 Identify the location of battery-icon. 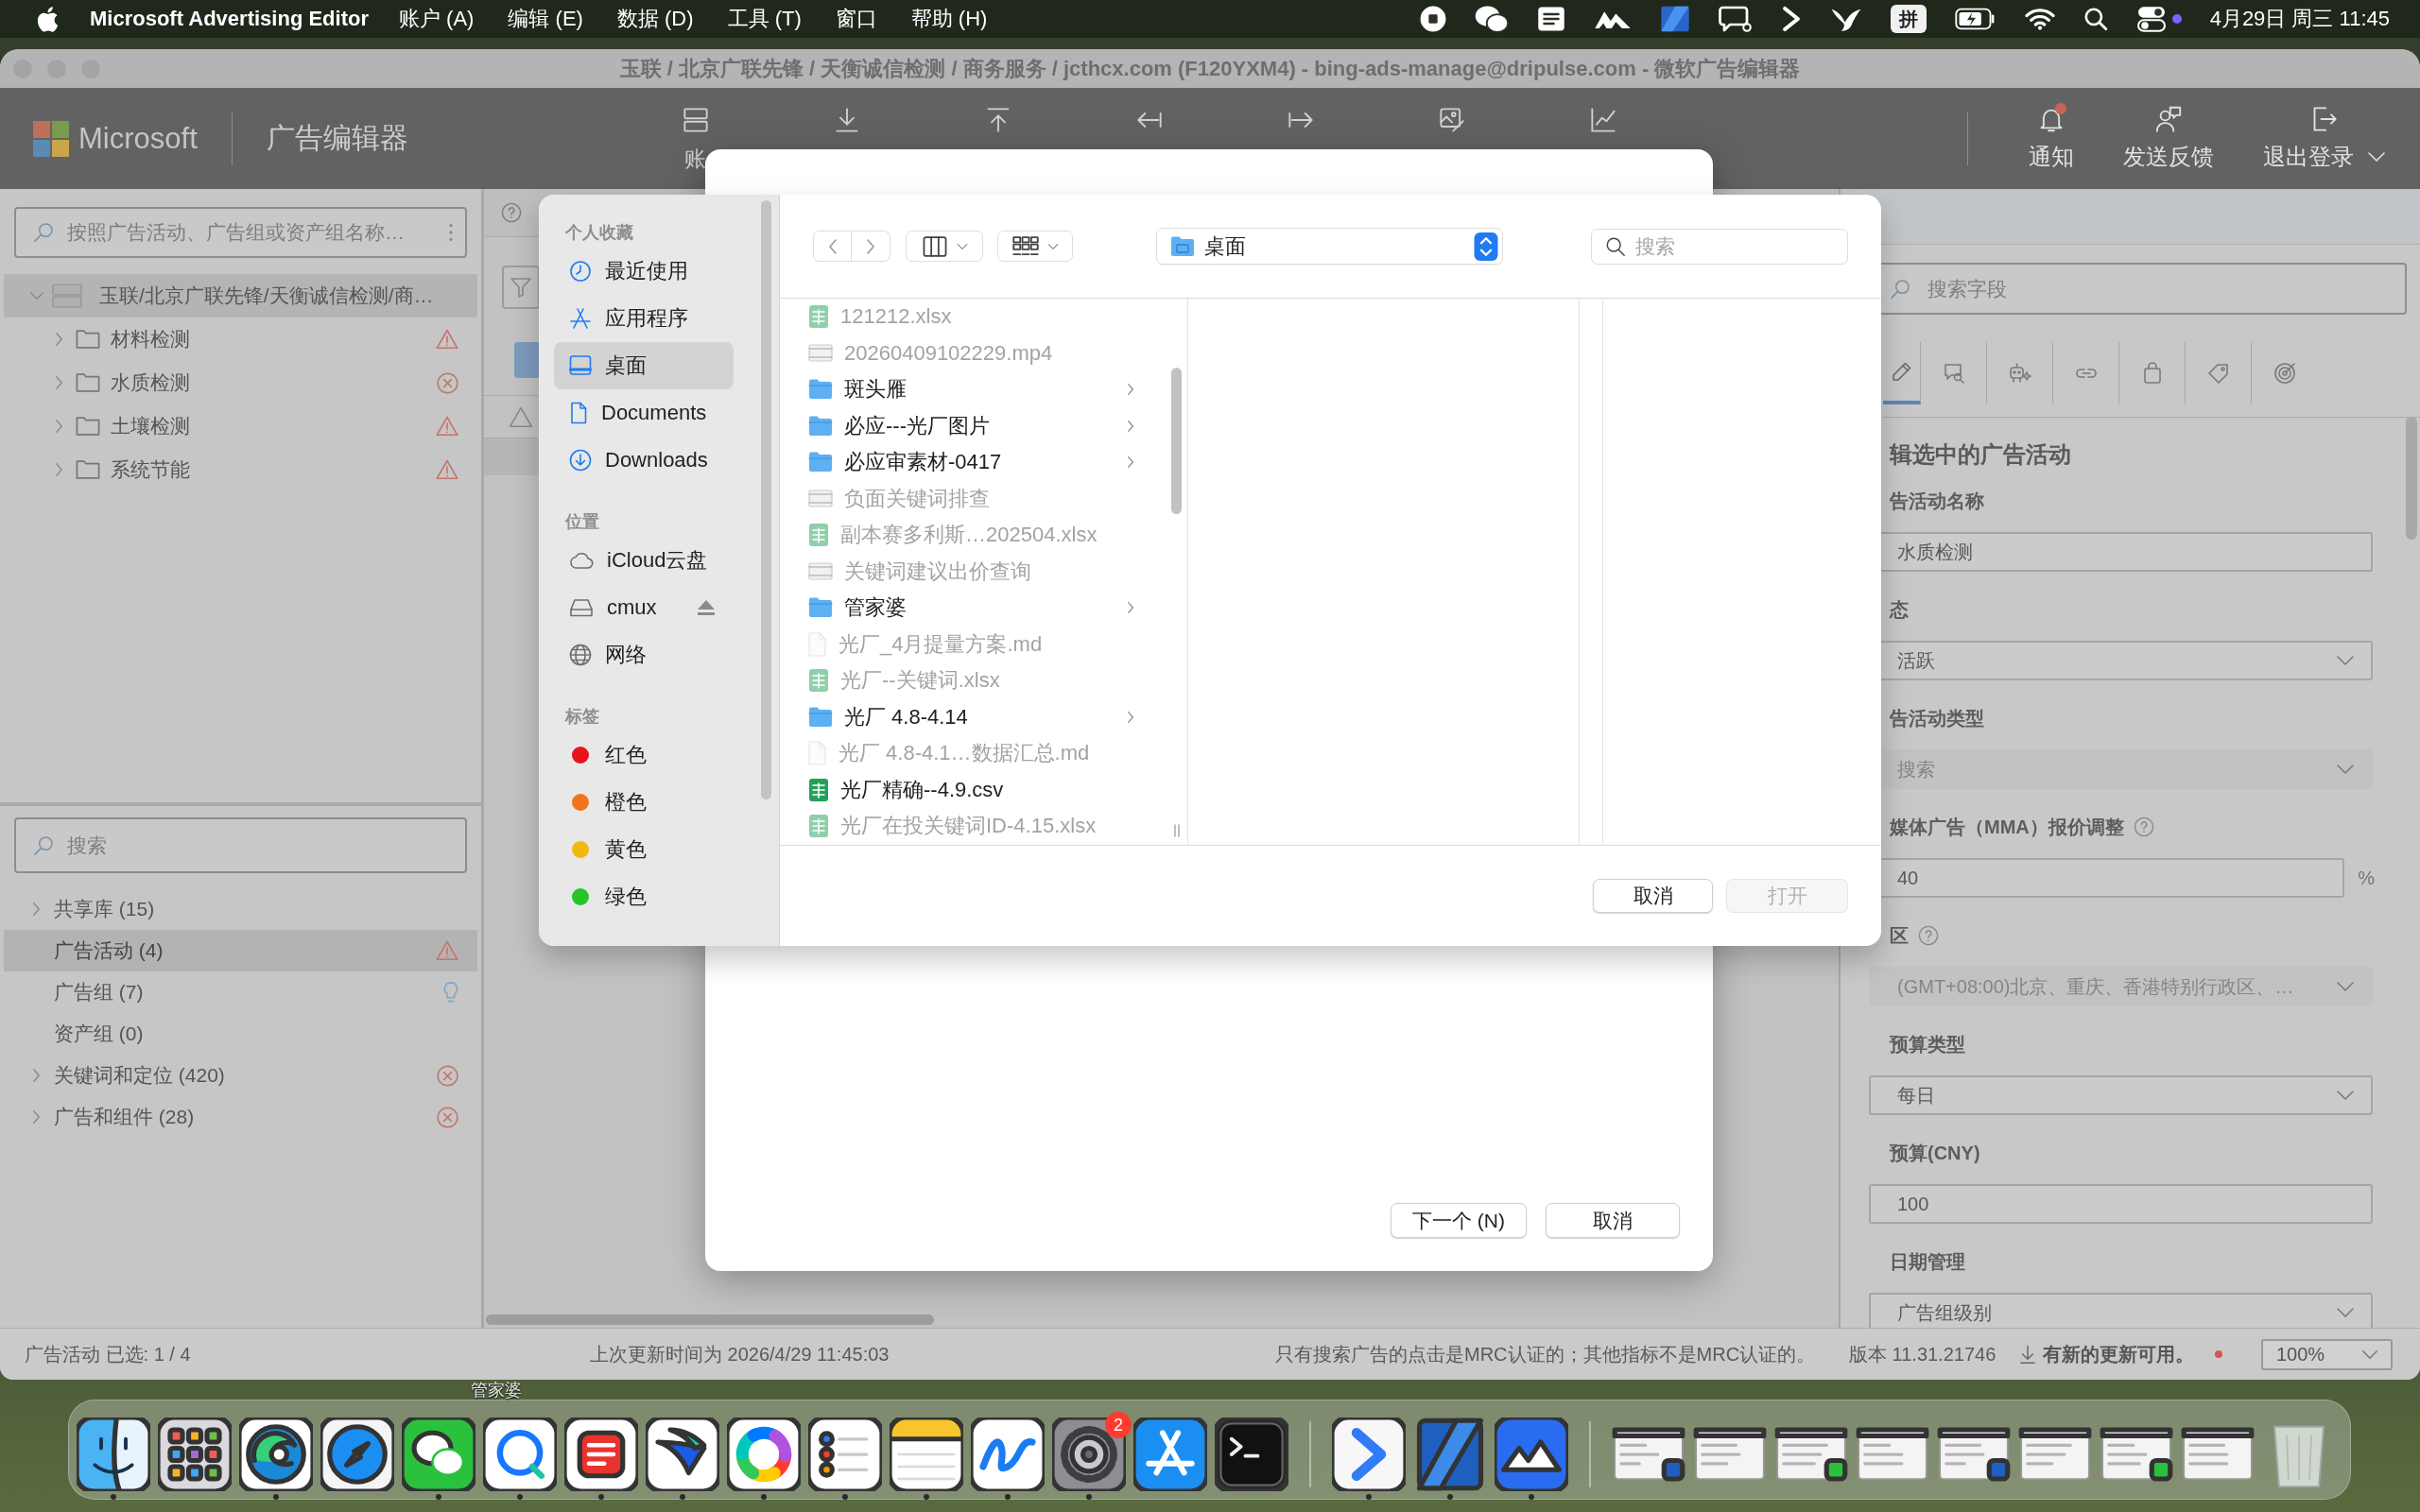
(1975, 19).